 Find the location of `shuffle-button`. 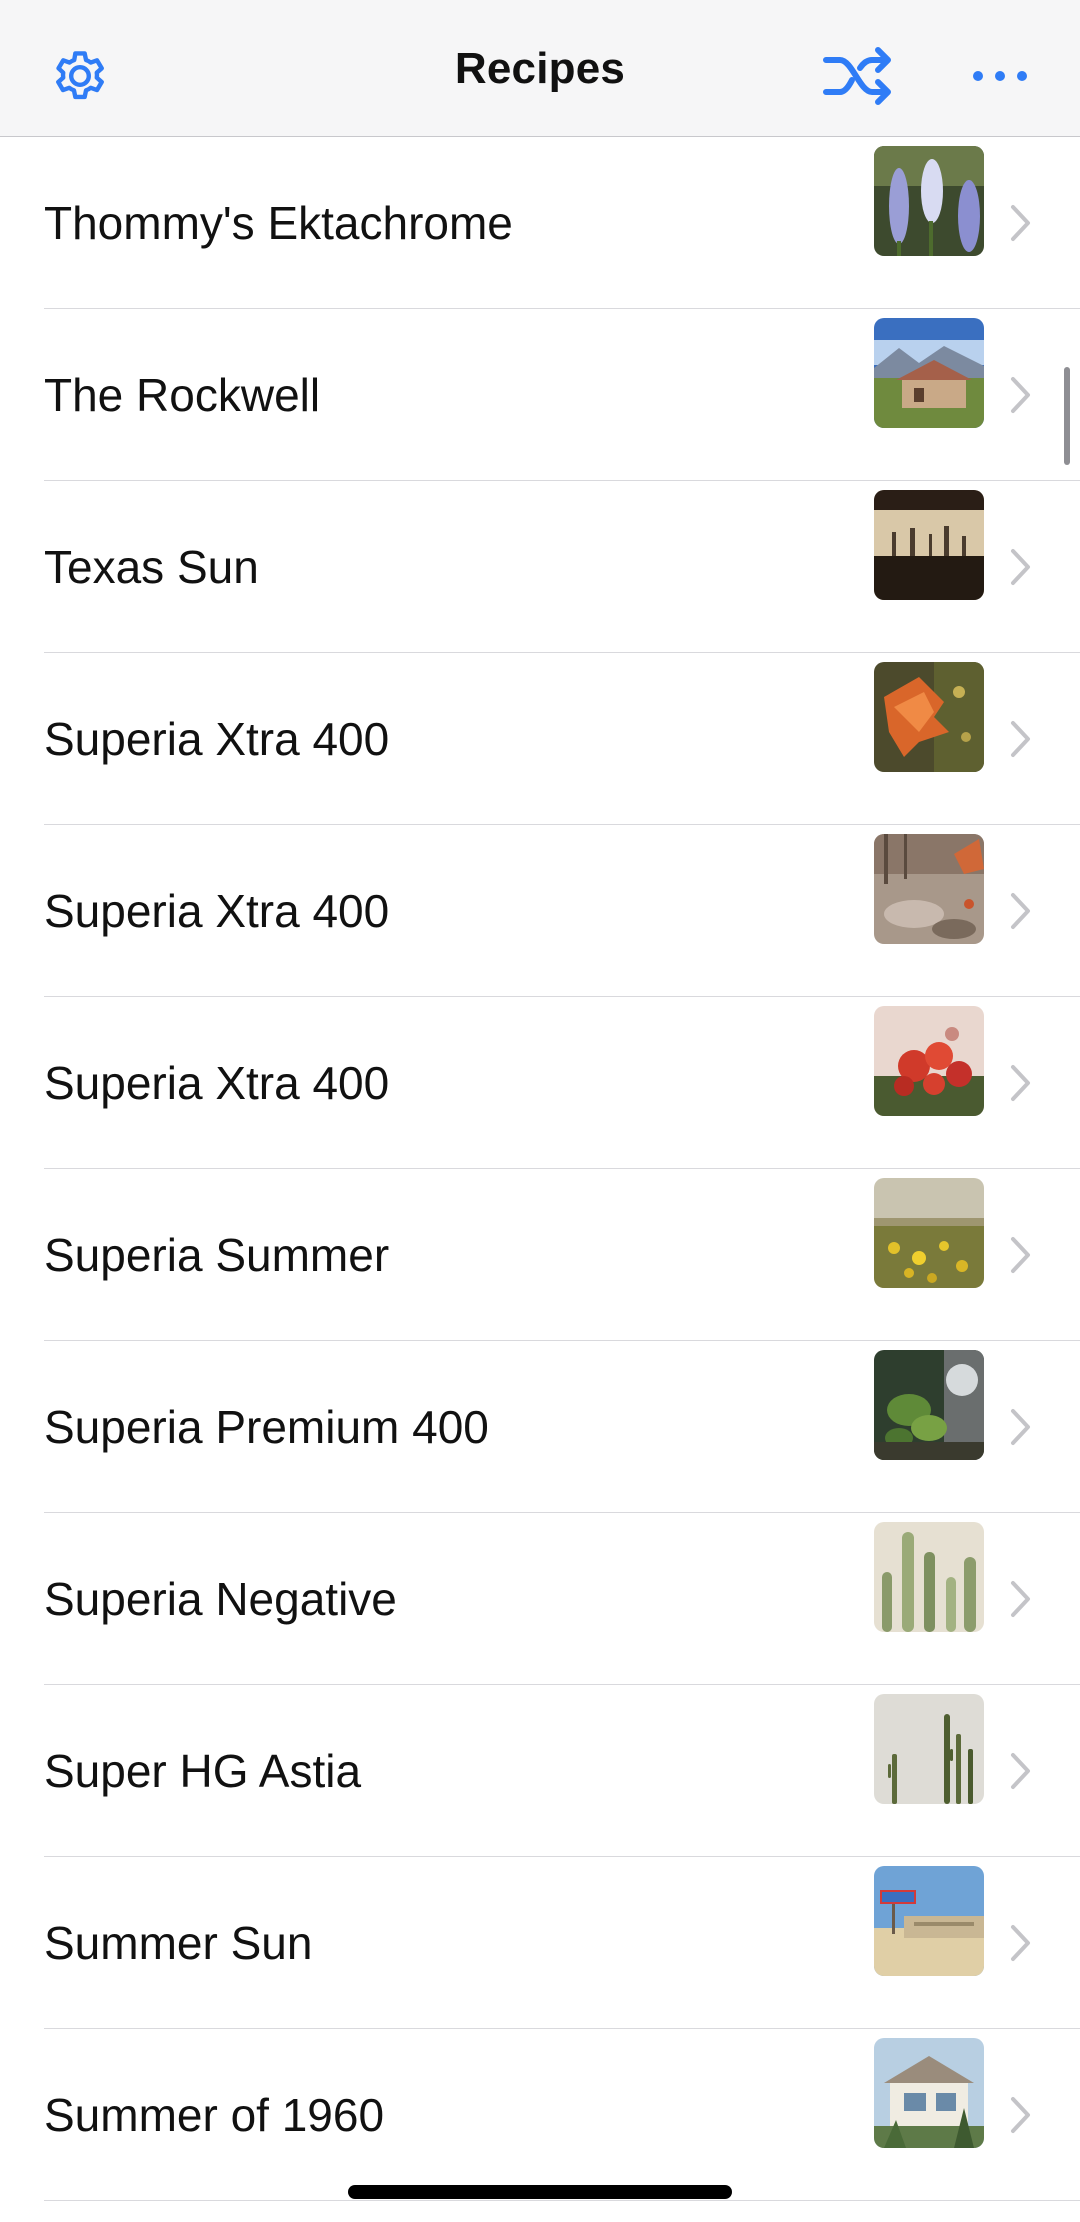

shuffle-button is located at coordinates (858, 76).